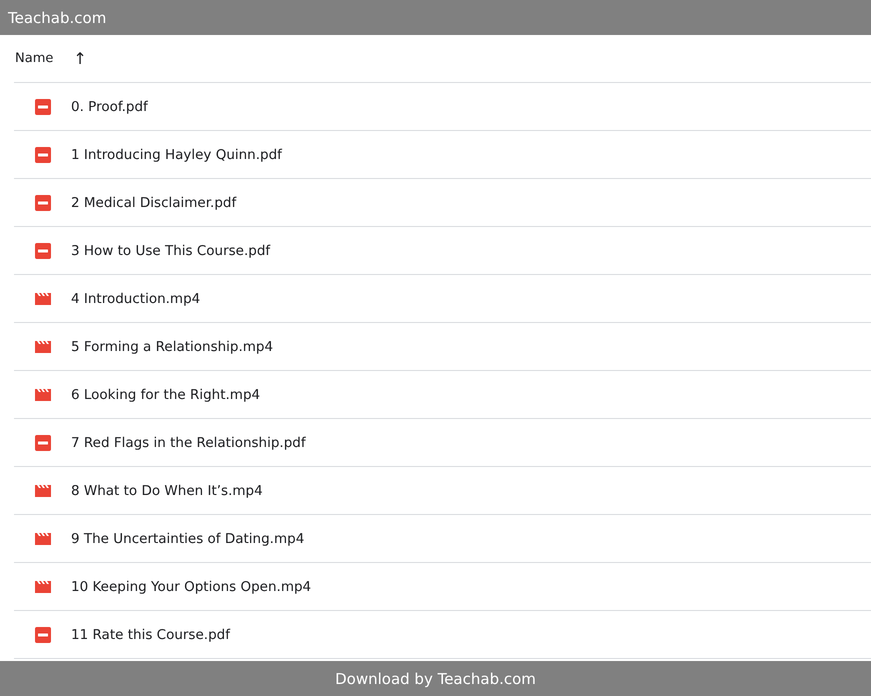 This screenshot has width=871, height=696. Describe the element at coordinates (165, 394) in the screenshot. I see `file-name: 6 Looking for the Right.mp4` at that location.